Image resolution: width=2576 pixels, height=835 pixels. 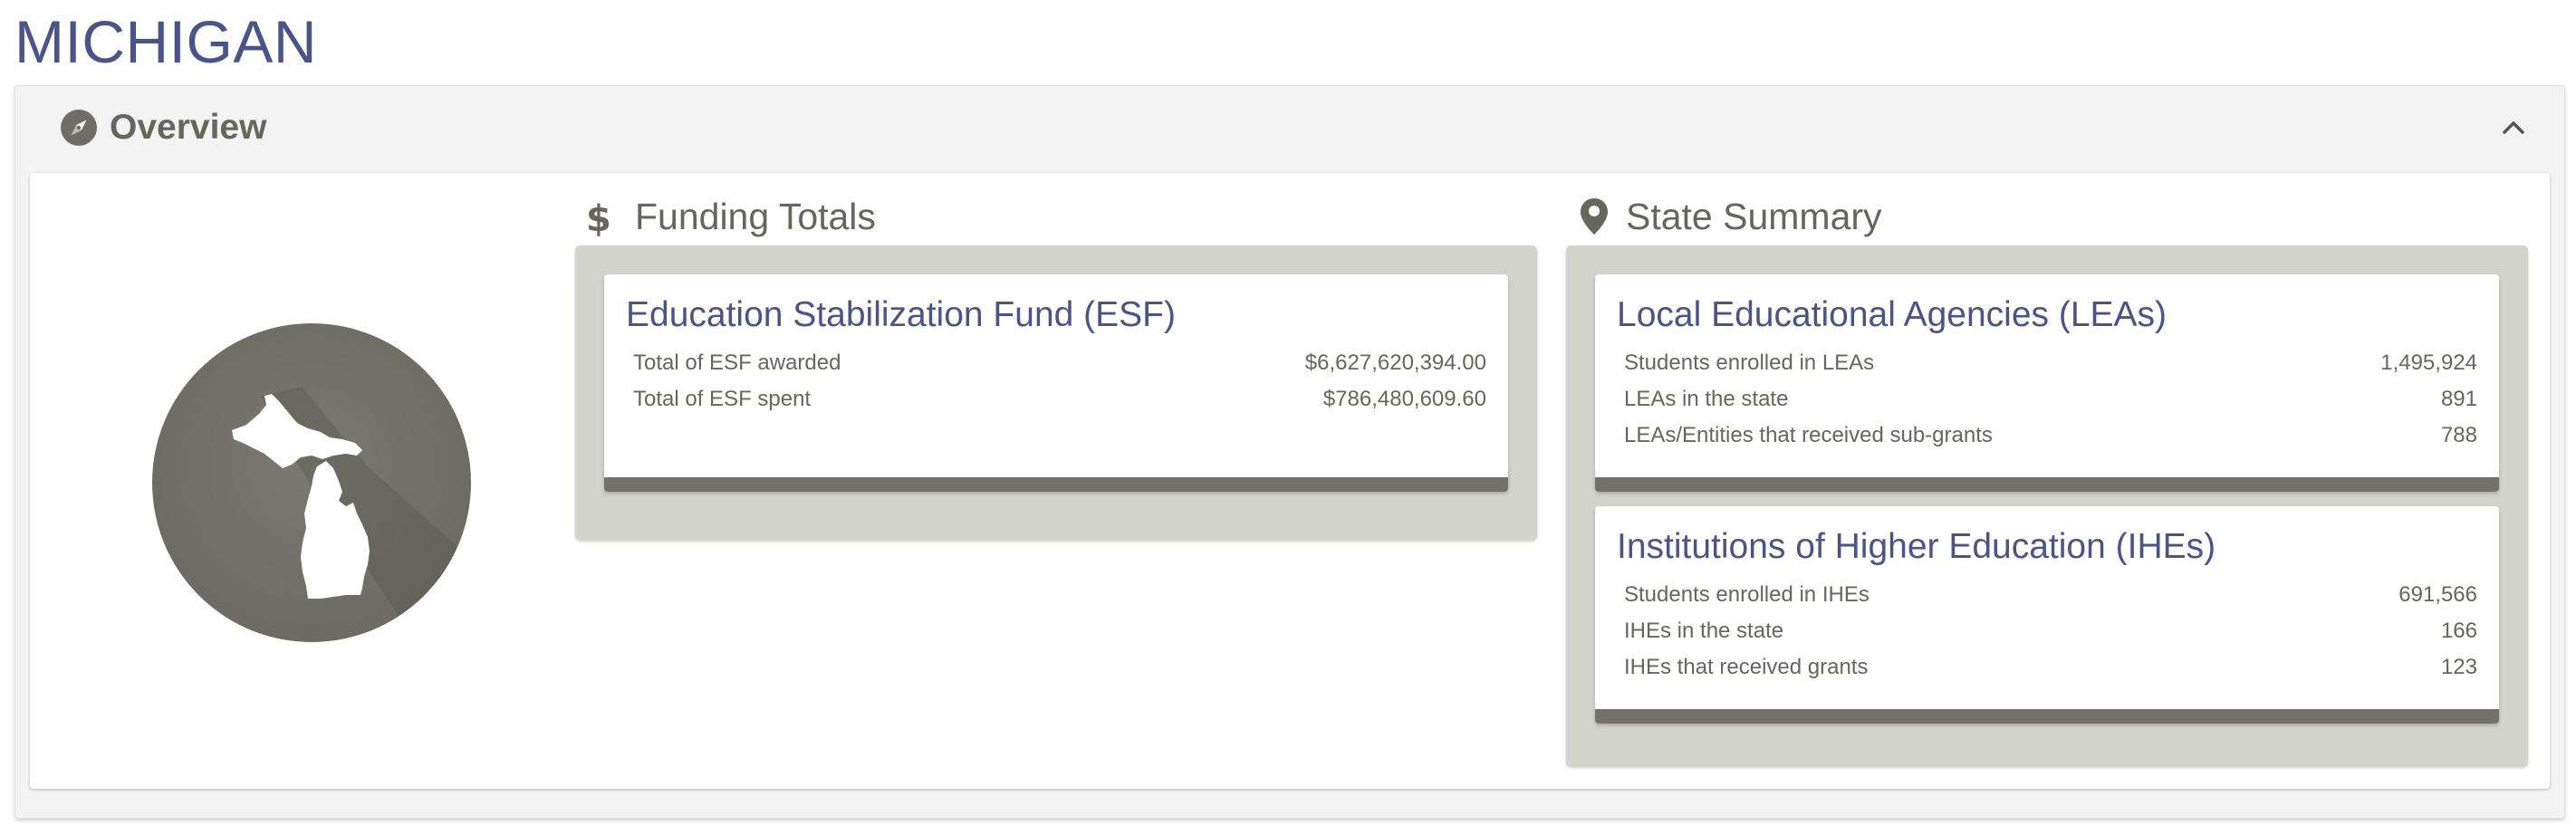 I want to click on leas-subgrants-value: 788, so click(x=2458, y=435).